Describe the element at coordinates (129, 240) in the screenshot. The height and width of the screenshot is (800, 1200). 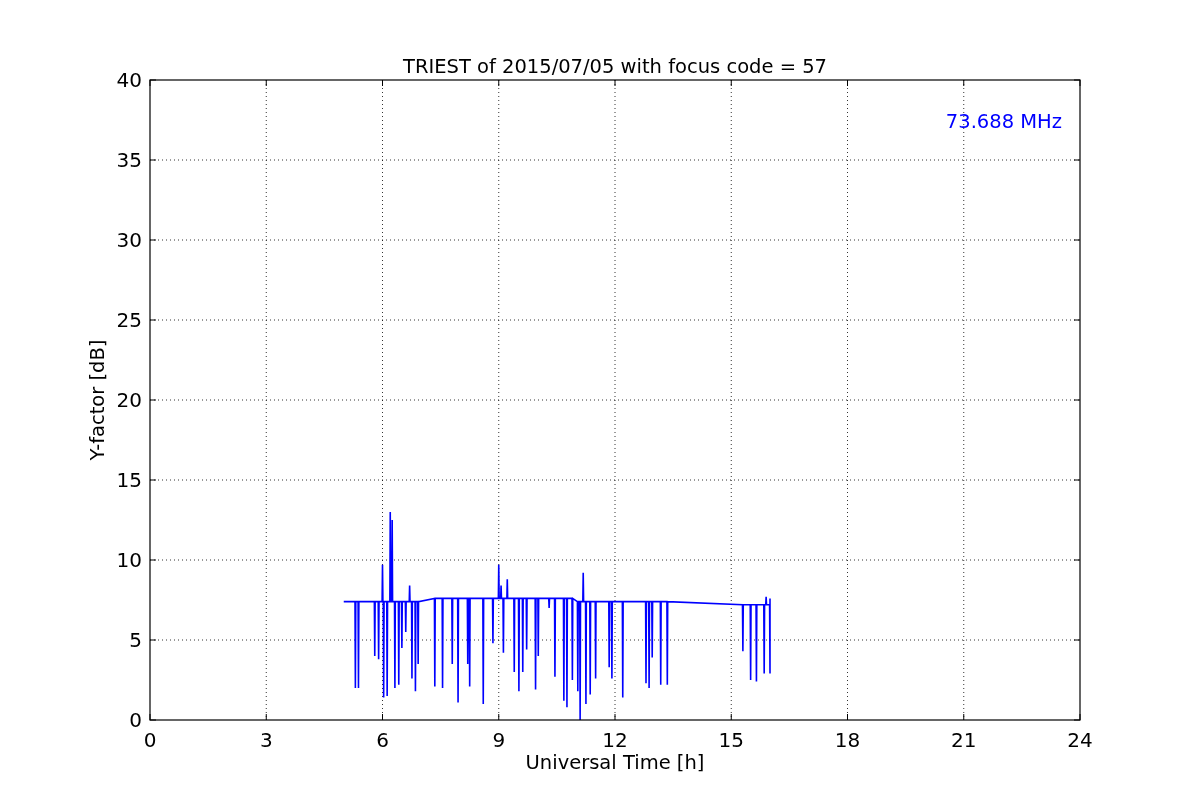
I see `y-tick-label: 30` at that location.